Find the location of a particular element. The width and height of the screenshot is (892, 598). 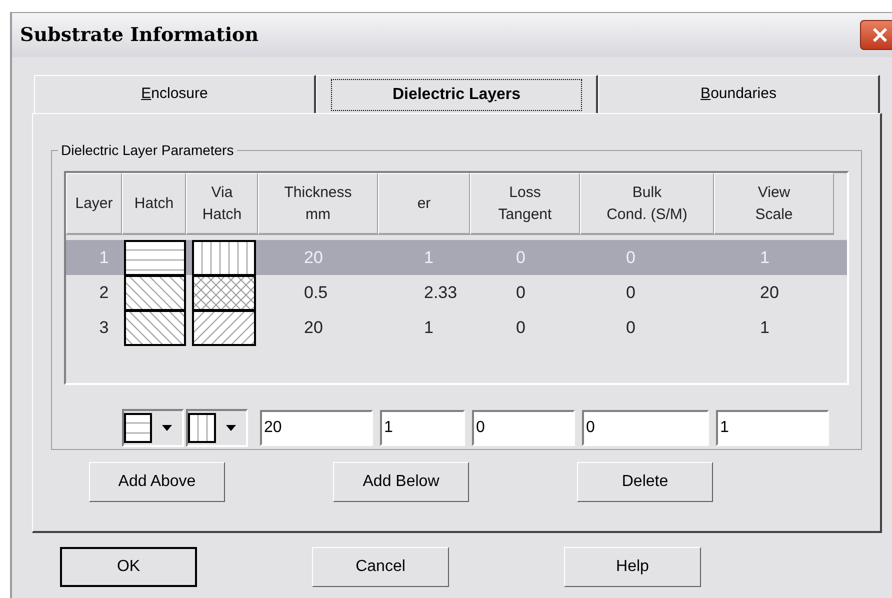

column-header: View Scale is located at coordinates (774, 204).